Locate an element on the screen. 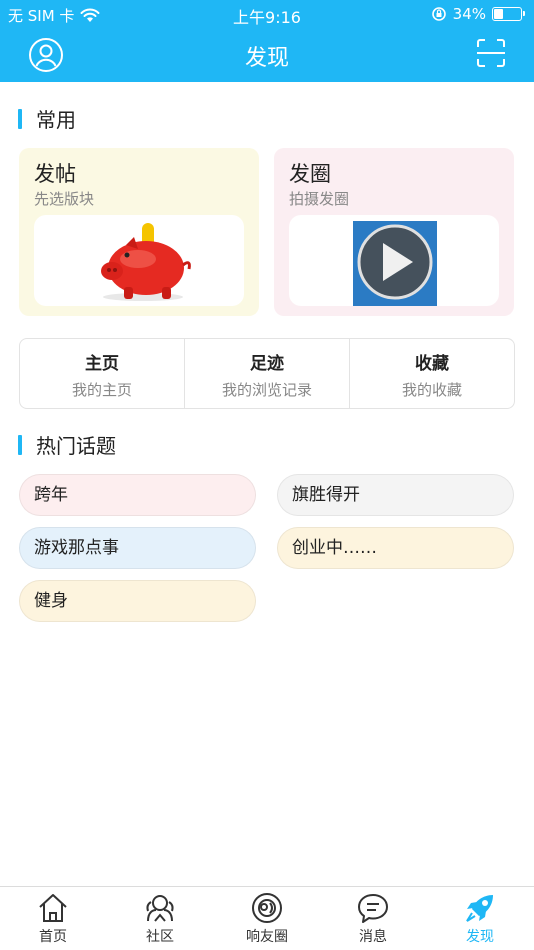 The height and width of the screenshot is (950, 534). topic-tag: 游戏那点事 is located at coordinates (137, 548).